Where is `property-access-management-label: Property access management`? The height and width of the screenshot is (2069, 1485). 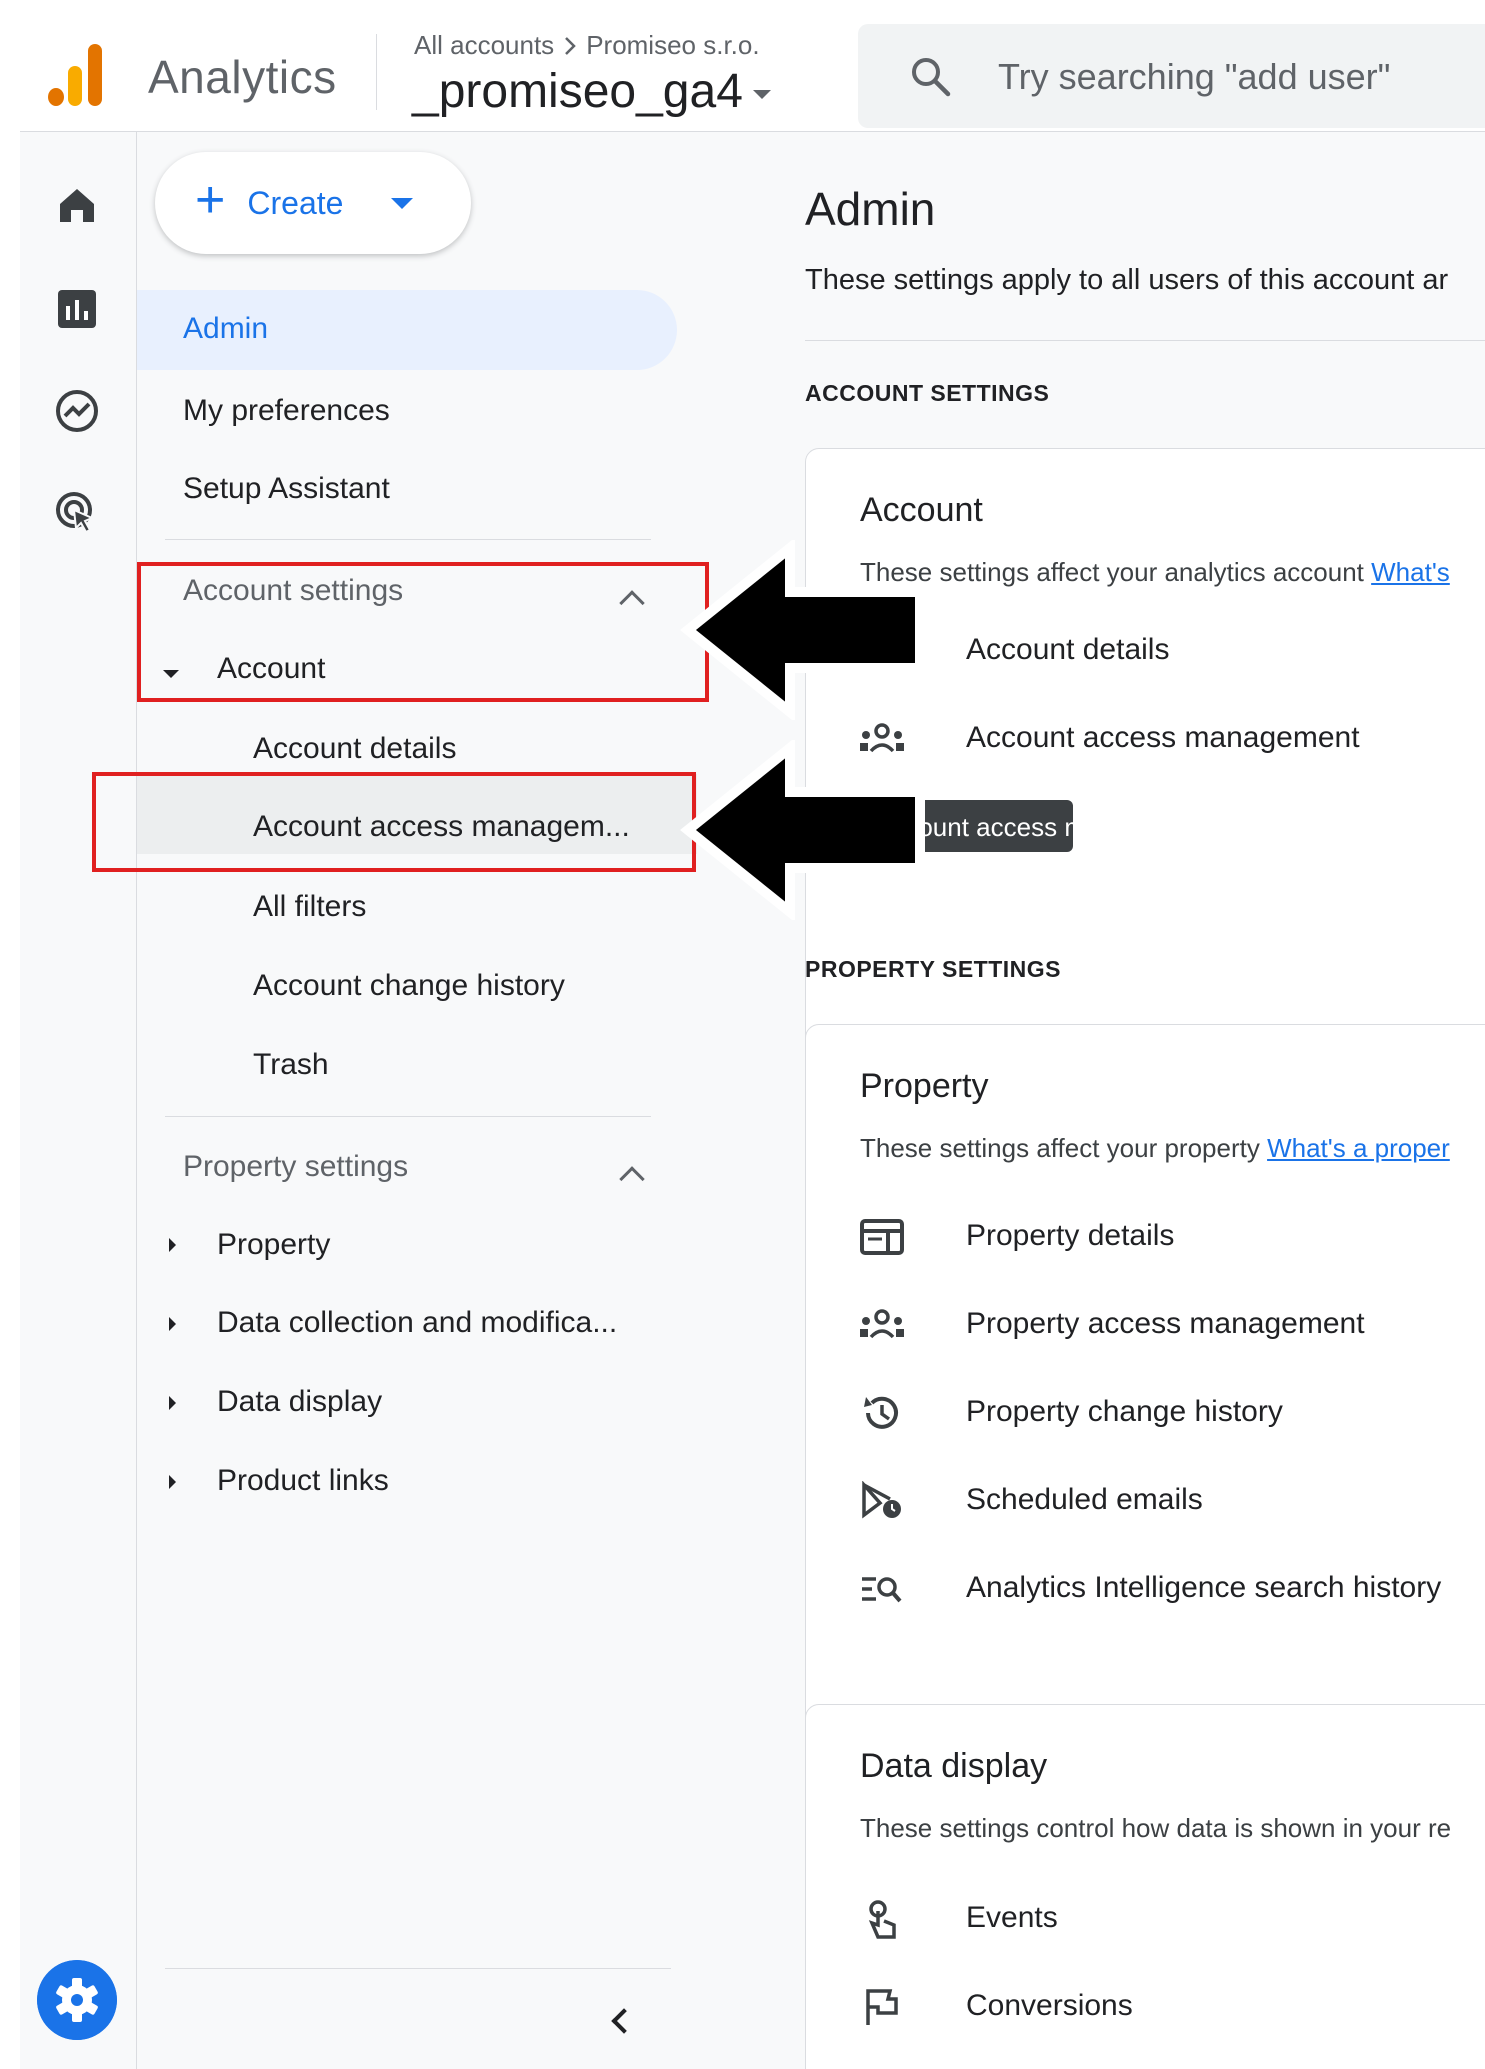
property-access-management-label: Property access management is located at coordinates (1165, 1323).